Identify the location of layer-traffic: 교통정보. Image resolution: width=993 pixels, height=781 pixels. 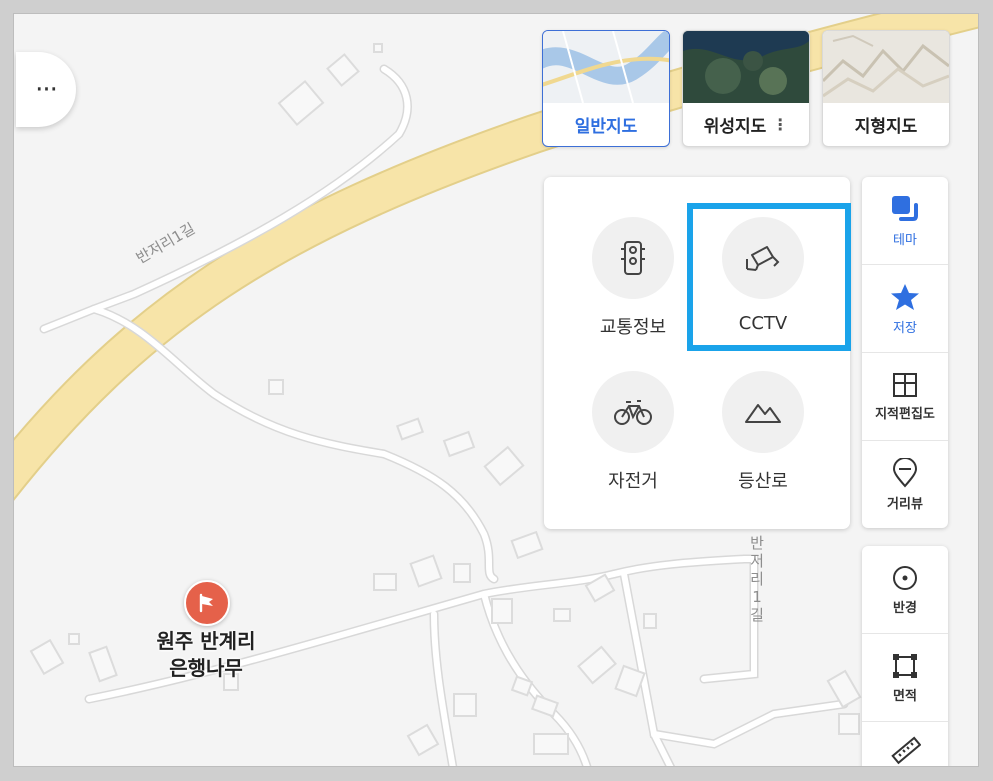
(633, 282).